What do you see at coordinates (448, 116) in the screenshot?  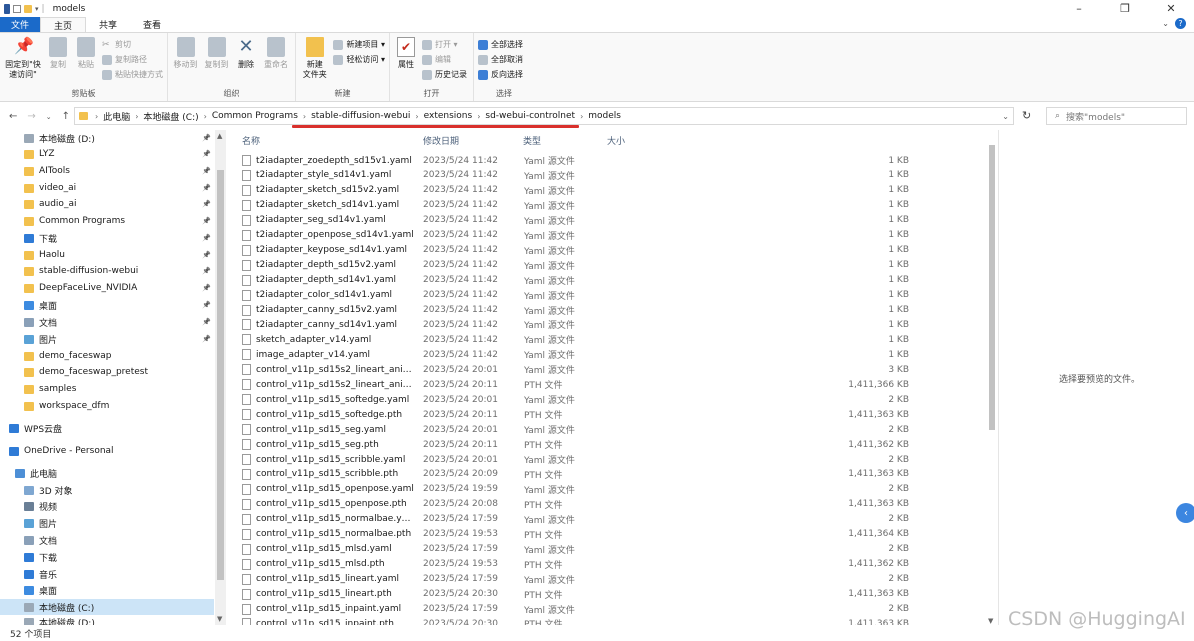 I see `breadcrumb-extensions: extensions` at bounding box center [448, 116].